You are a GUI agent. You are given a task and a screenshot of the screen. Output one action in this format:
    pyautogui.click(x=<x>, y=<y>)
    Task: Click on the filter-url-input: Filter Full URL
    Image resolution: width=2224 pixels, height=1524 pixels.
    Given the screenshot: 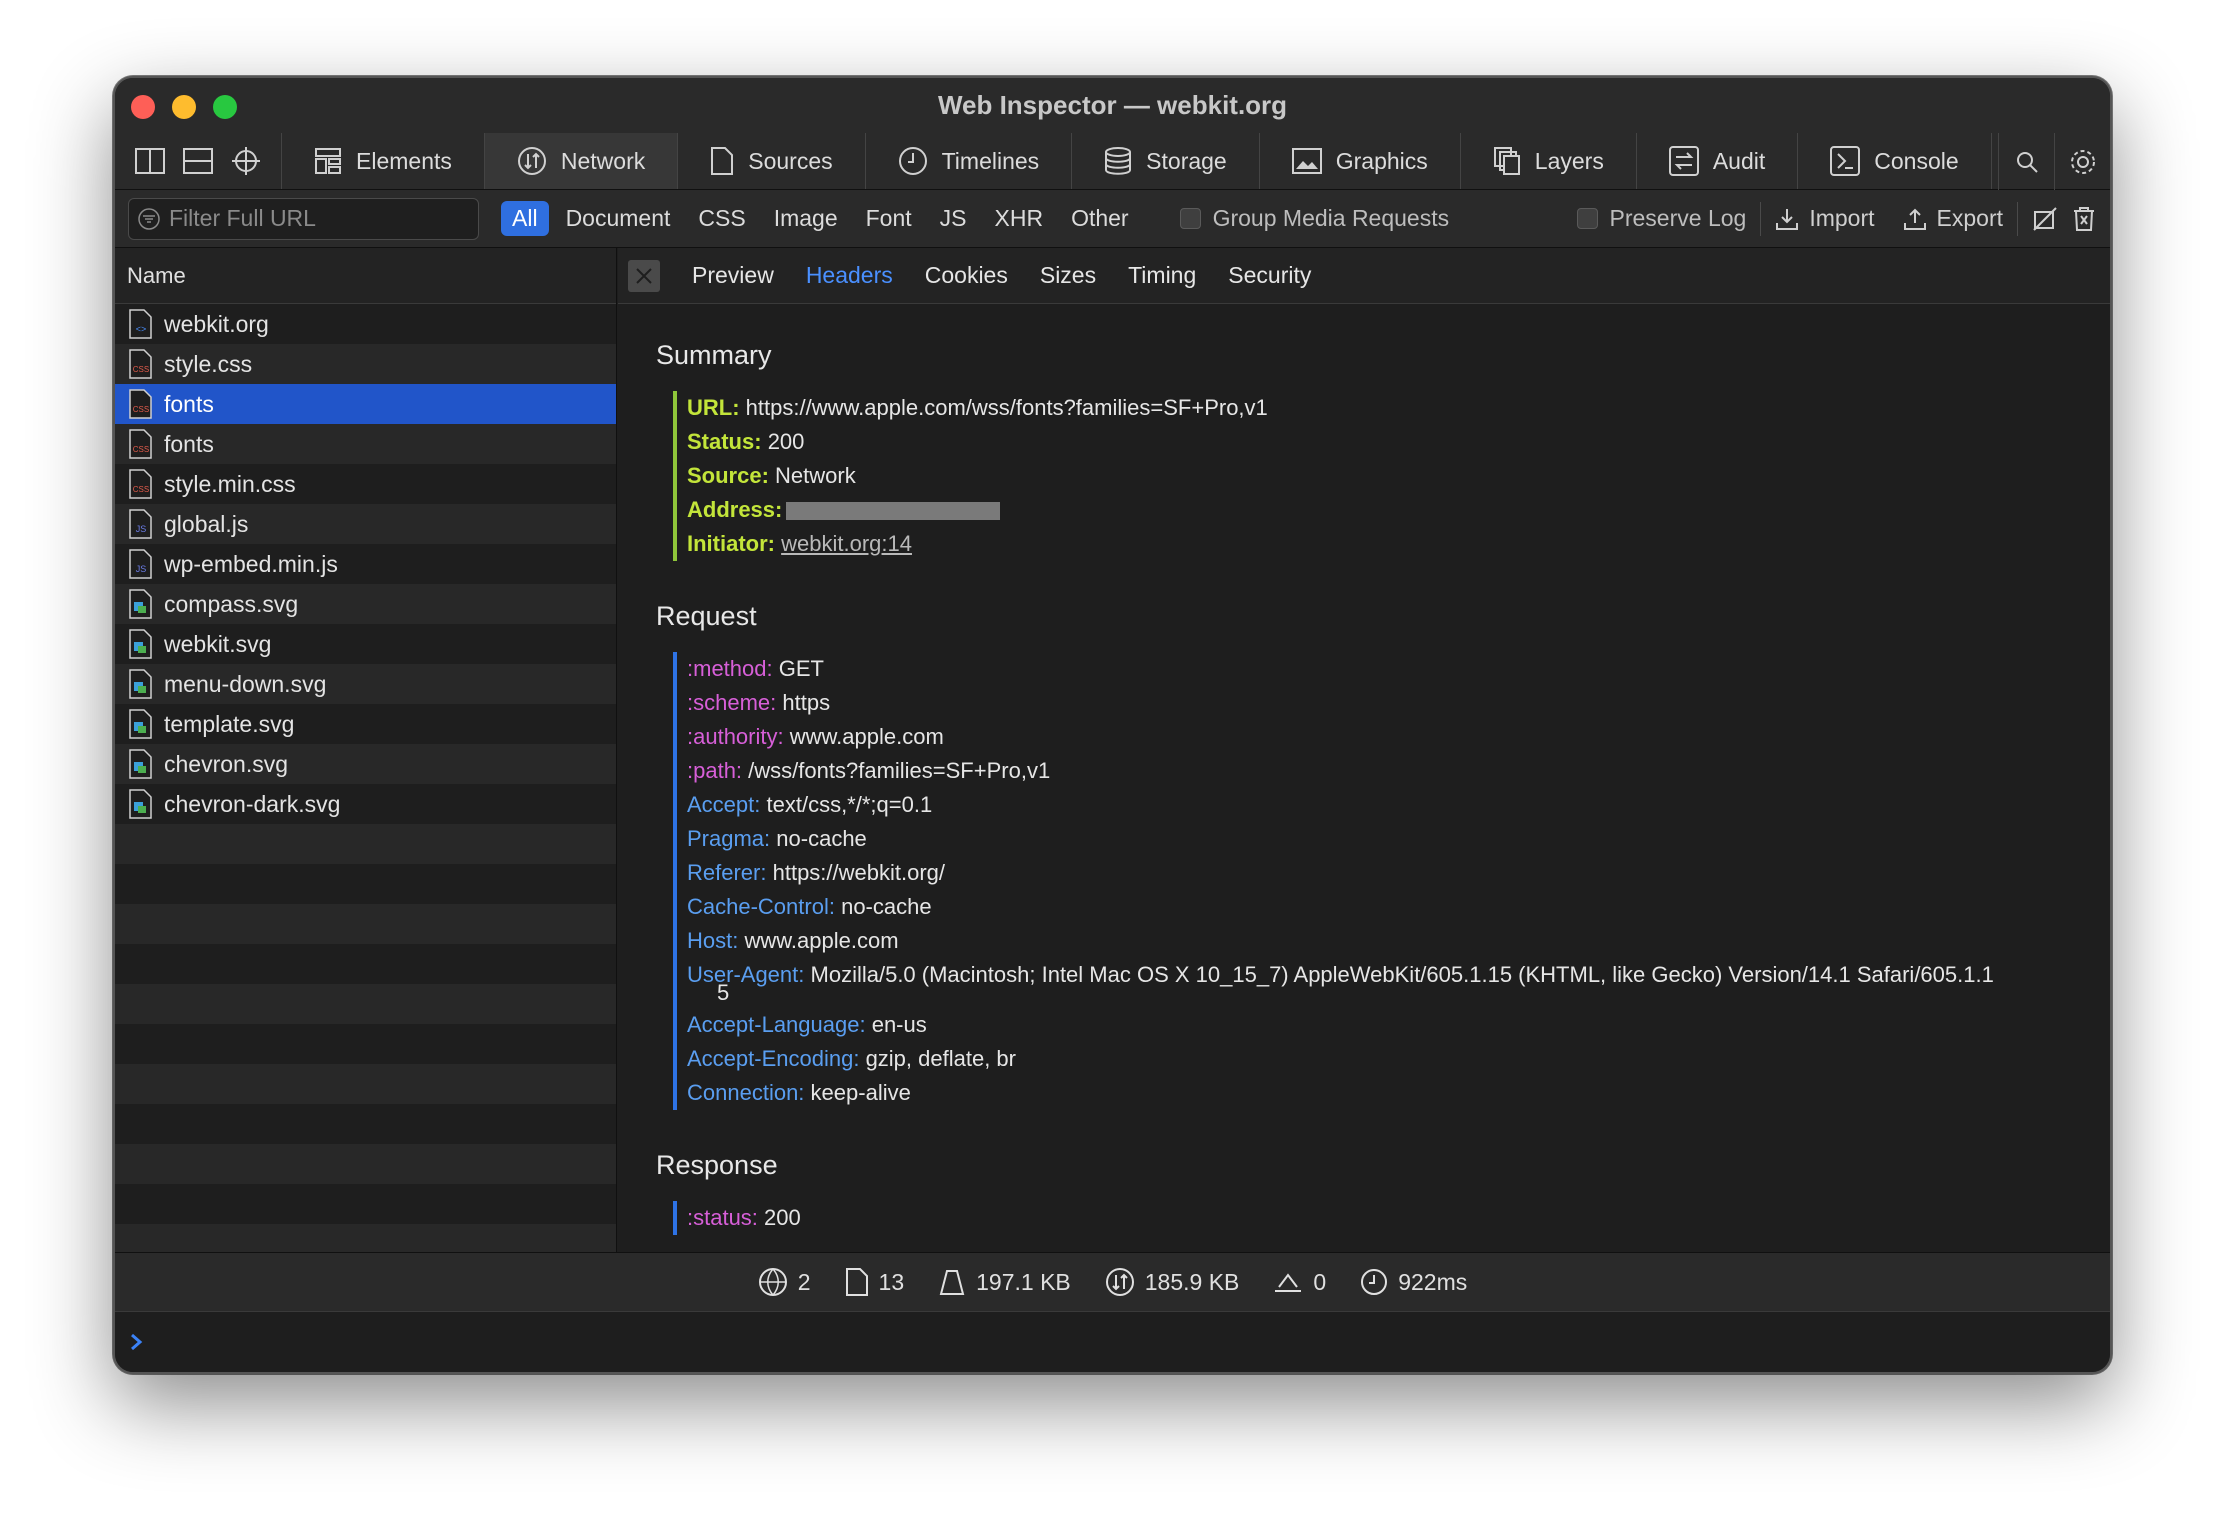 What is the action you would take?
    pyautogui.click(x=303, y=218)
    